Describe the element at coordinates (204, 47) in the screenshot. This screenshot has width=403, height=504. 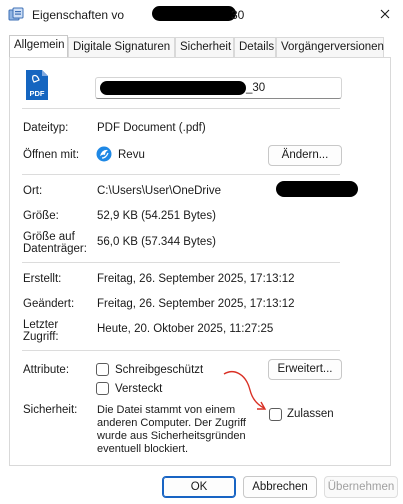
I see `tab-sicherheit: Sicherheit` at that location.